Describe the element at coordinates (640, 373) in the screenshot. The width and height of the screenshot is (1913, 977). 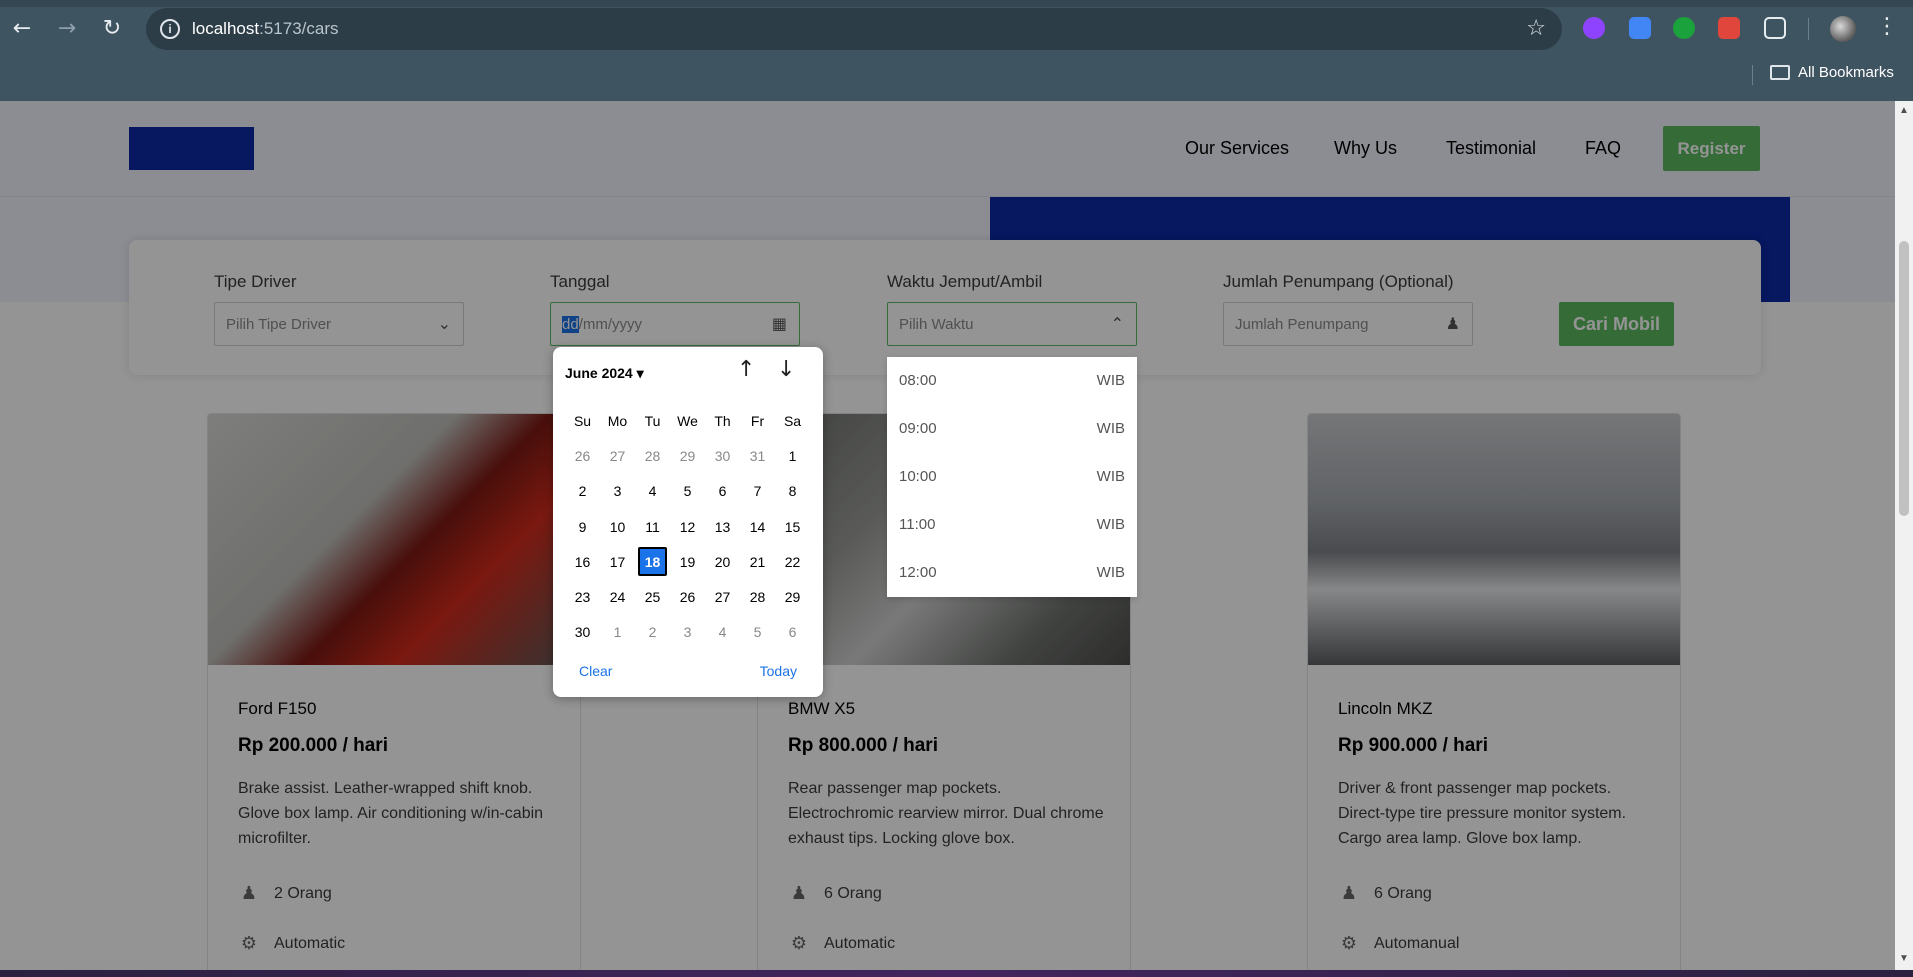
I see `caret-down-icon: ▾` at that location.